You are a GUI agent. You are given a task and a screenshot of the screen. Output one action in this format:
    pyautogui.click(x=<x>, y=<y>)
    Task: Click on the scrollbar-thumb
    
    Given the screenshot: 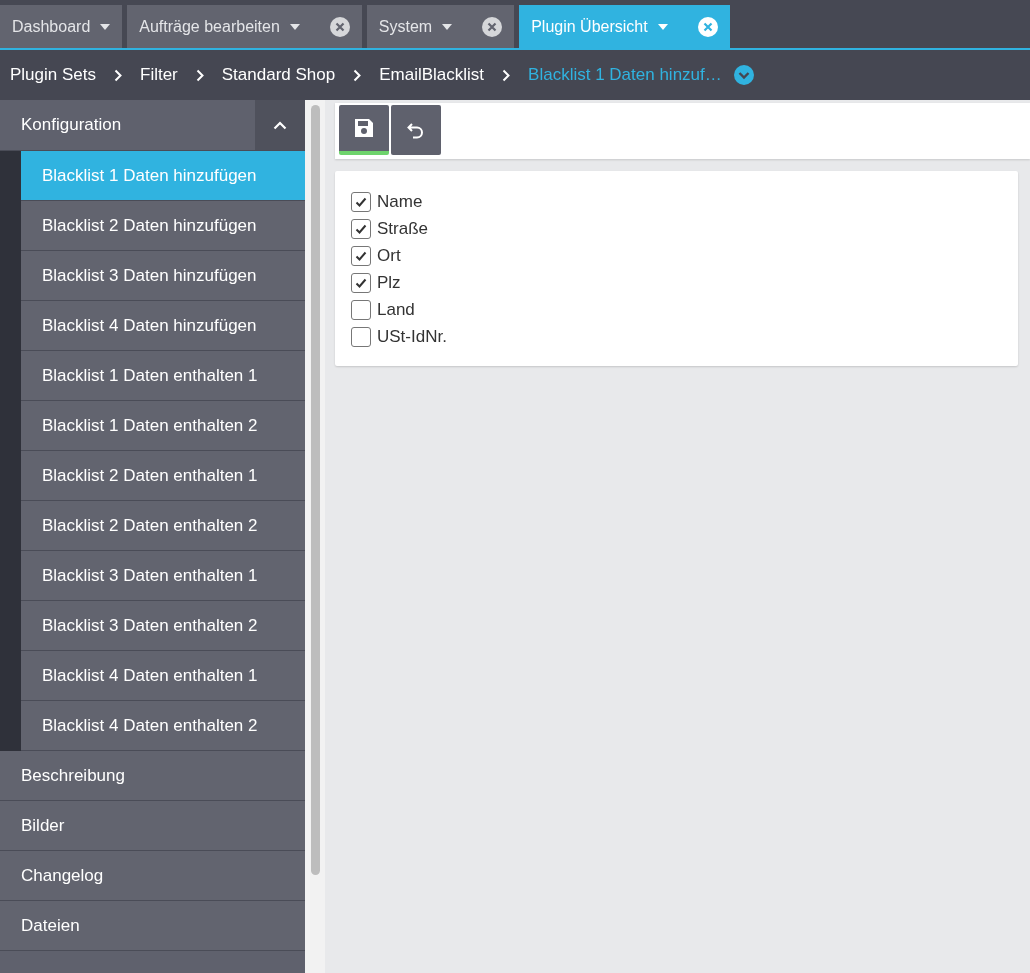 What is the action you would take?
    pyautogui.click(x=315, y=490)
    